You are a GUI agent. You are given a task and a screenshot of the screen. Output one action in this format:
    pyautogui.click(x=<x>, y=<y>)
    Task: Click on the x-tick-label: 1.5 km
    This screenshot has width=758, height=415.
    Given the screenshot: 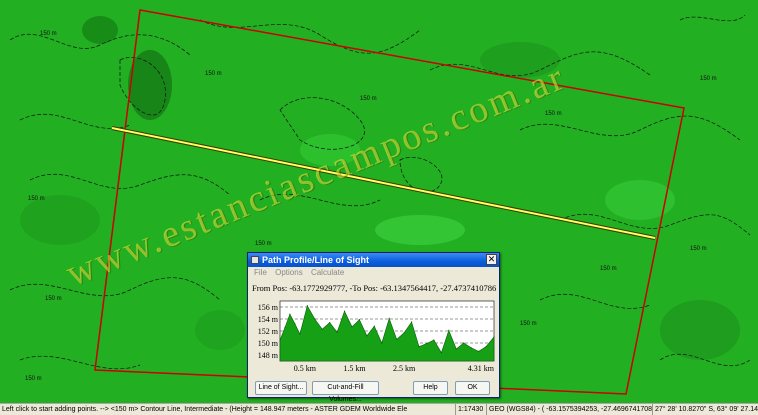 What is the action you would take?
    pyautogui.click(x=354, y=368)
    